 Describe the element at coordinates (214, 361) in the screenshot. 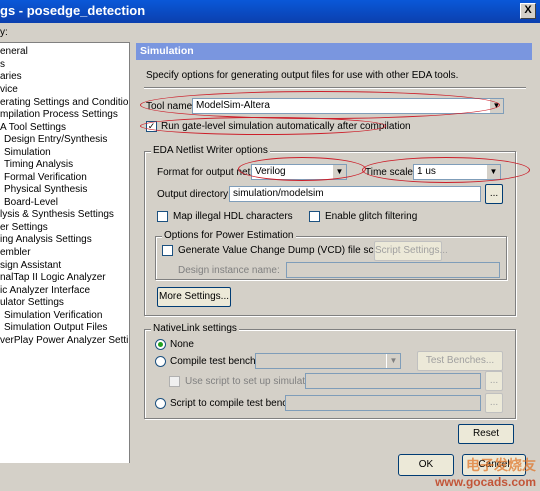

I see `compile-test-bench-label: Compile test bench:` at that location.